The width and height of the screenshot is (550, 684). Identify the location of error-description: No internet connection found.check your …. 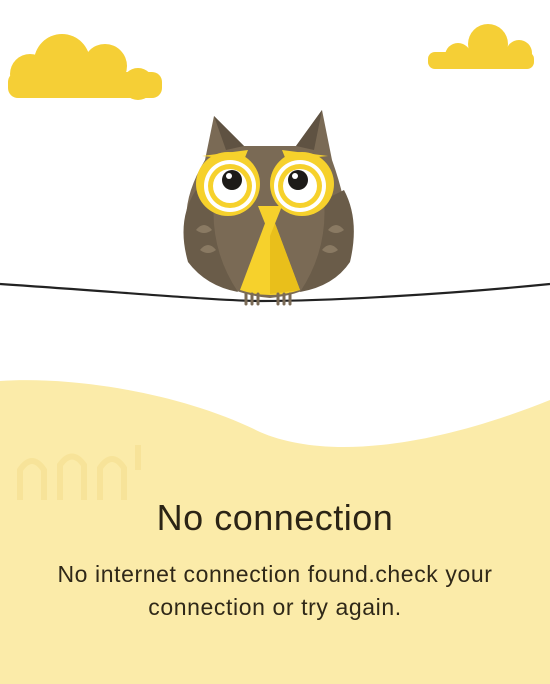
(275, 590).